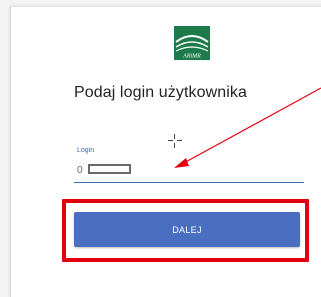 Image resolution: width=321 pixels, height=297 pixels. What do you see at coordinates (191, 57) in the screenshot?
I see `logo-text: ARiMR` at bounding box center [191, 57].